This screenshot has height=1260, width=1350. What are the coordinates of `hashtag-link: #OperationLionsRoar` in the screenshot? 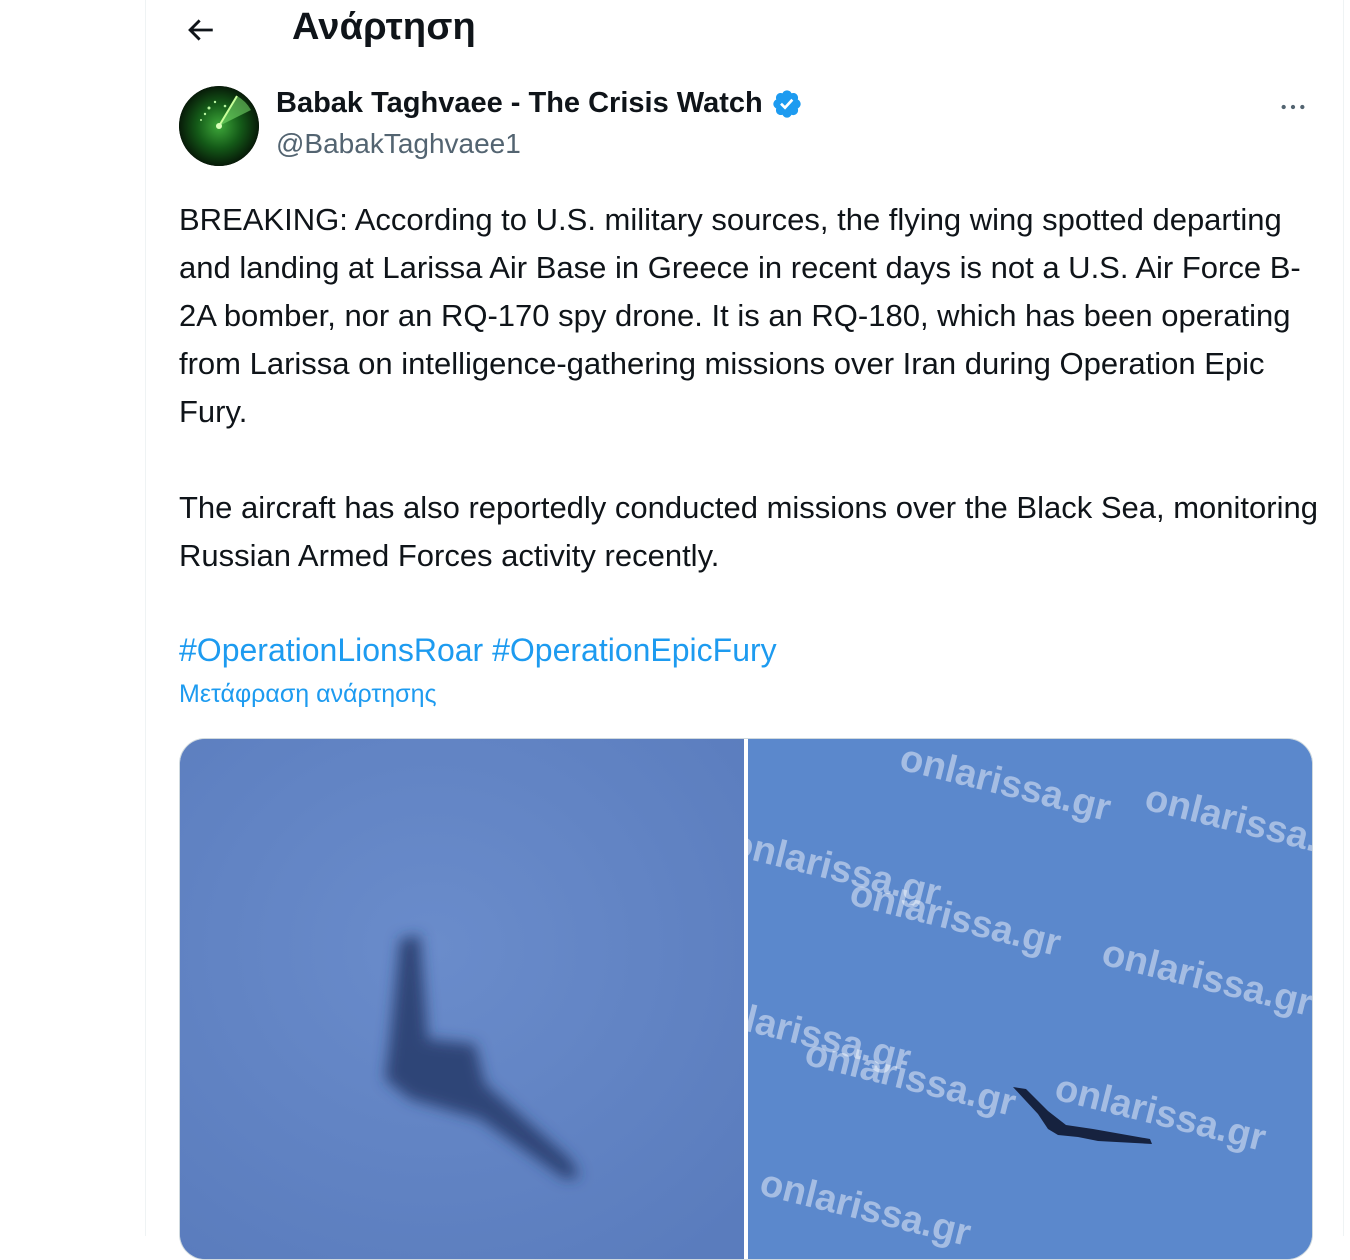 It's located at (331, 650).